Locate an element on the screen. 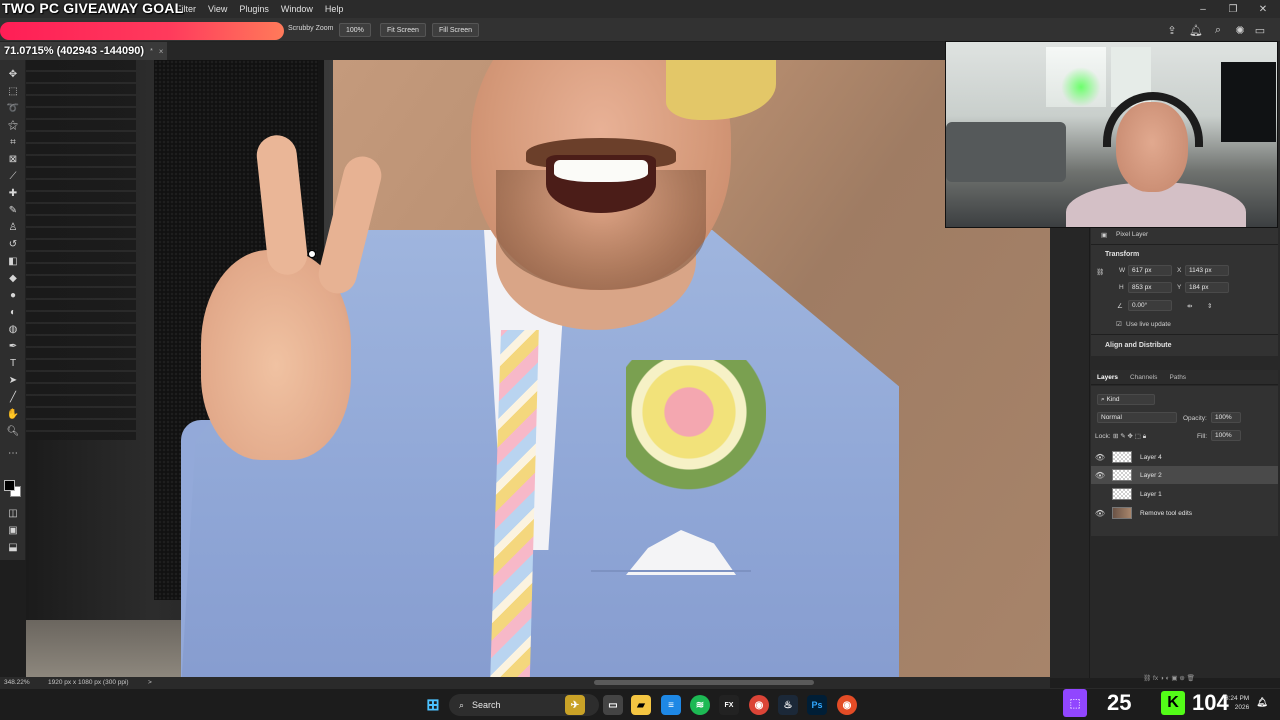 This screenshot has width=1280, height=720. fit-screen-button: Fit Screen is located at coordinates (403, 30).